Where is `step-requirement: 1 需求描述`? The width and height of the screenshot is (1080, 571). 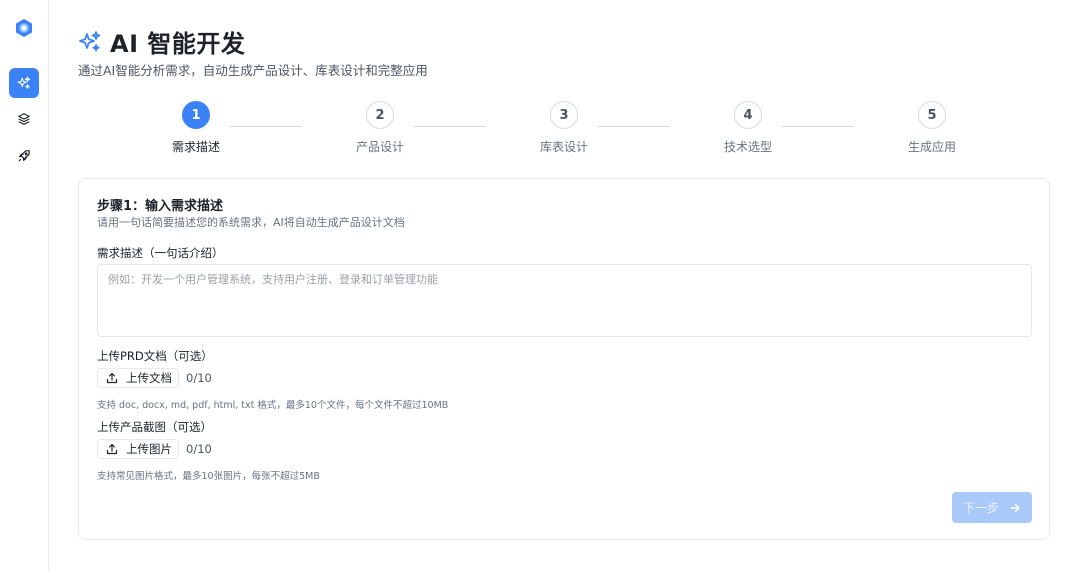
step-requirement: 1 需求描述 is located at coordinates (196, 127).